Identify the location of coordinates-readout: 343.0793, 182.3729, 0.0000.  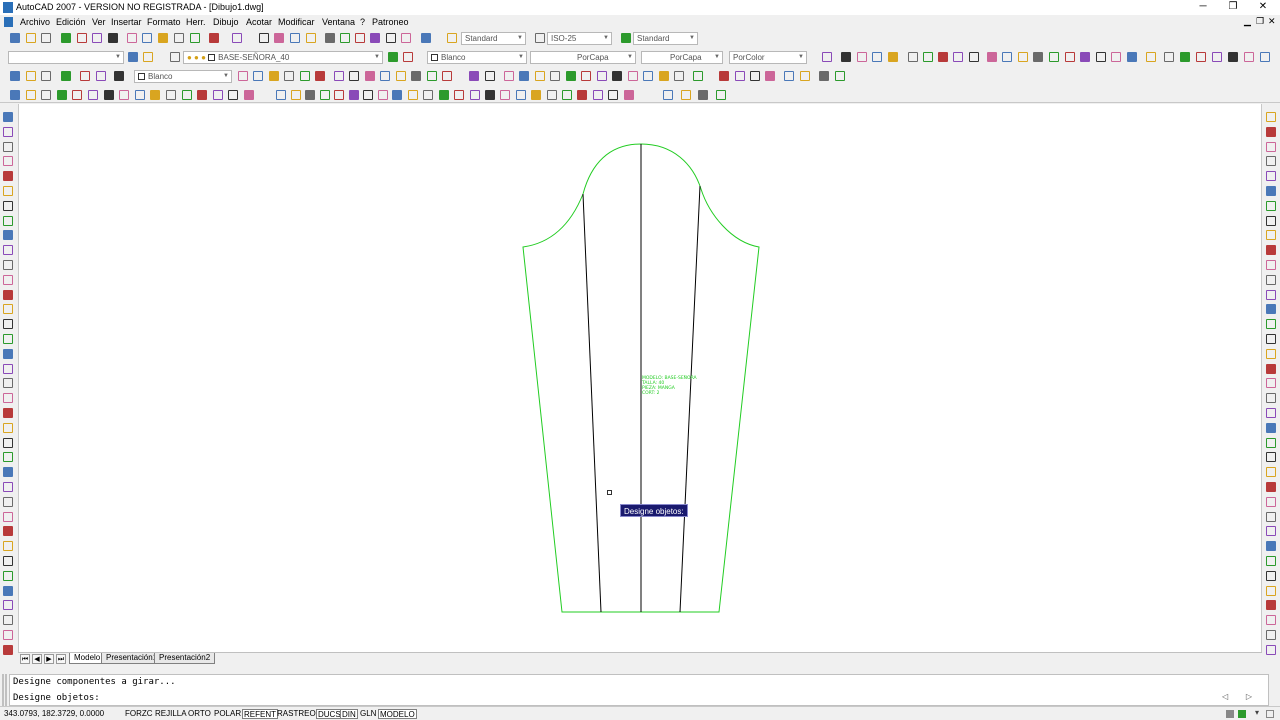
(54, 714).